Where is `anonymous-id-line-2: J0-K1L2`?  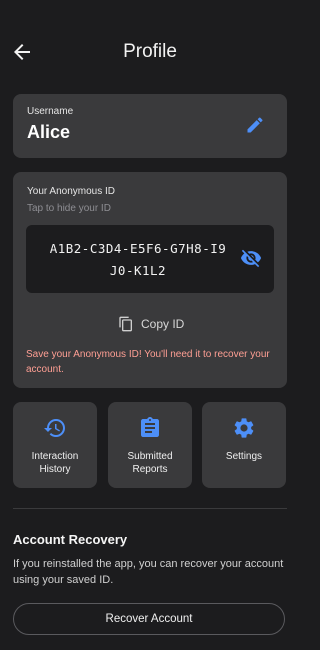
anonymous-id-line-2: J0-K1L2 is located at coordinates (138, 270).